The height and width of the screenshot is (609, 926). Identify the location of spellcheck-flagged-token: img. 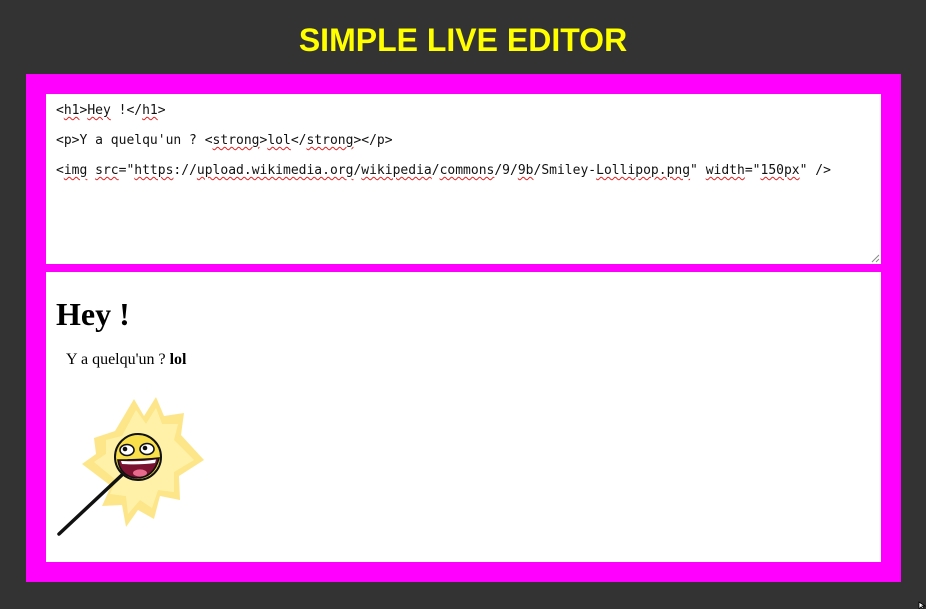
(75, 170).